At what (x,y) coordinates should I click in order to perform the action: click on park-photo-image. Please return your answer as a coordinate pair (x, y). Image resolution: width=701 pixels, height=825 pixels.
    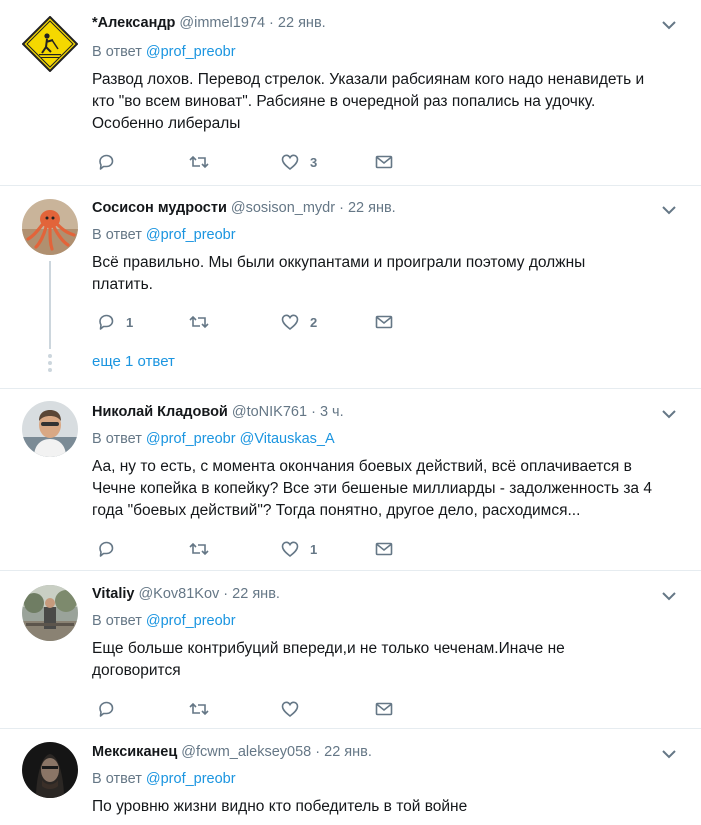
    Looking at the image, I should click on (50, 613).